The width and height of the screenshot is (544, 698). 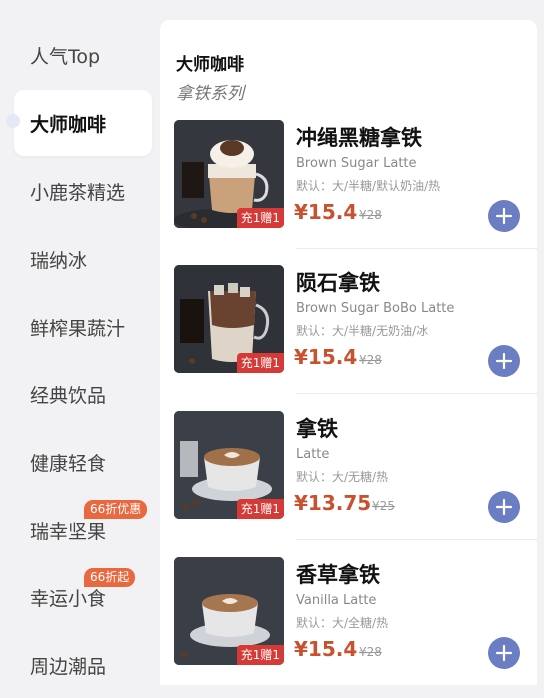 I want to click on sidebar-item-master-coffee: 大师咖啡, so click(x=79, y=123).